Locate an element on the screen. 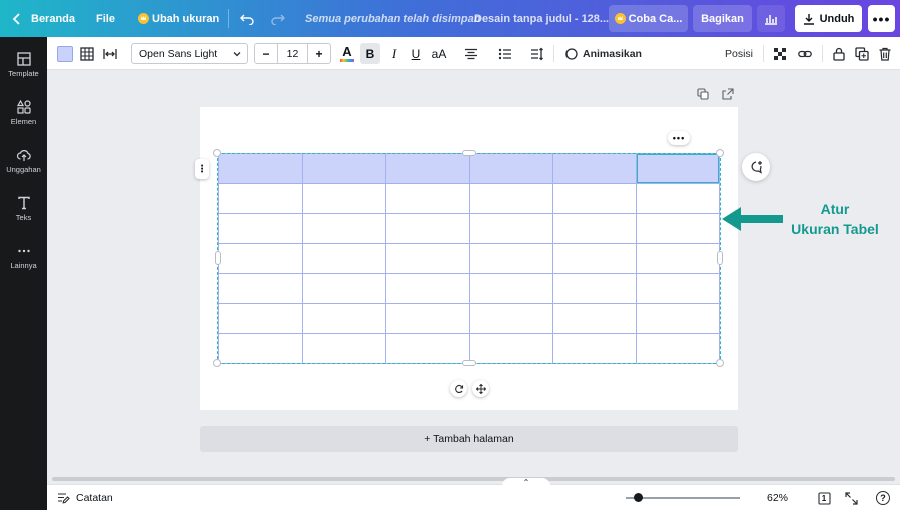 This screenshot has width=900, height=510. add-page-button: + Tambah halaman is located at coordinates (469, 439).